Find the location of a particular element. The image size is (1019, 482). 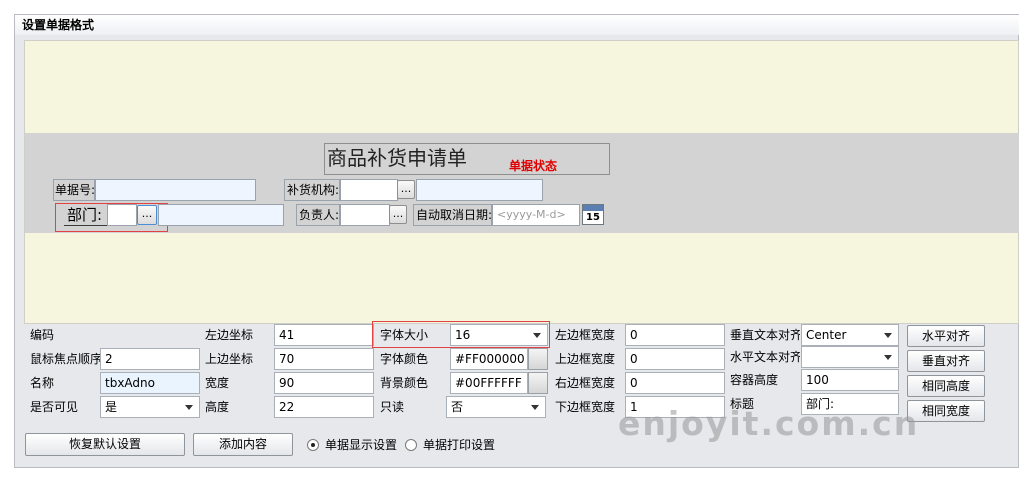

v-align-select: Center is located at coordinates (850, 335).